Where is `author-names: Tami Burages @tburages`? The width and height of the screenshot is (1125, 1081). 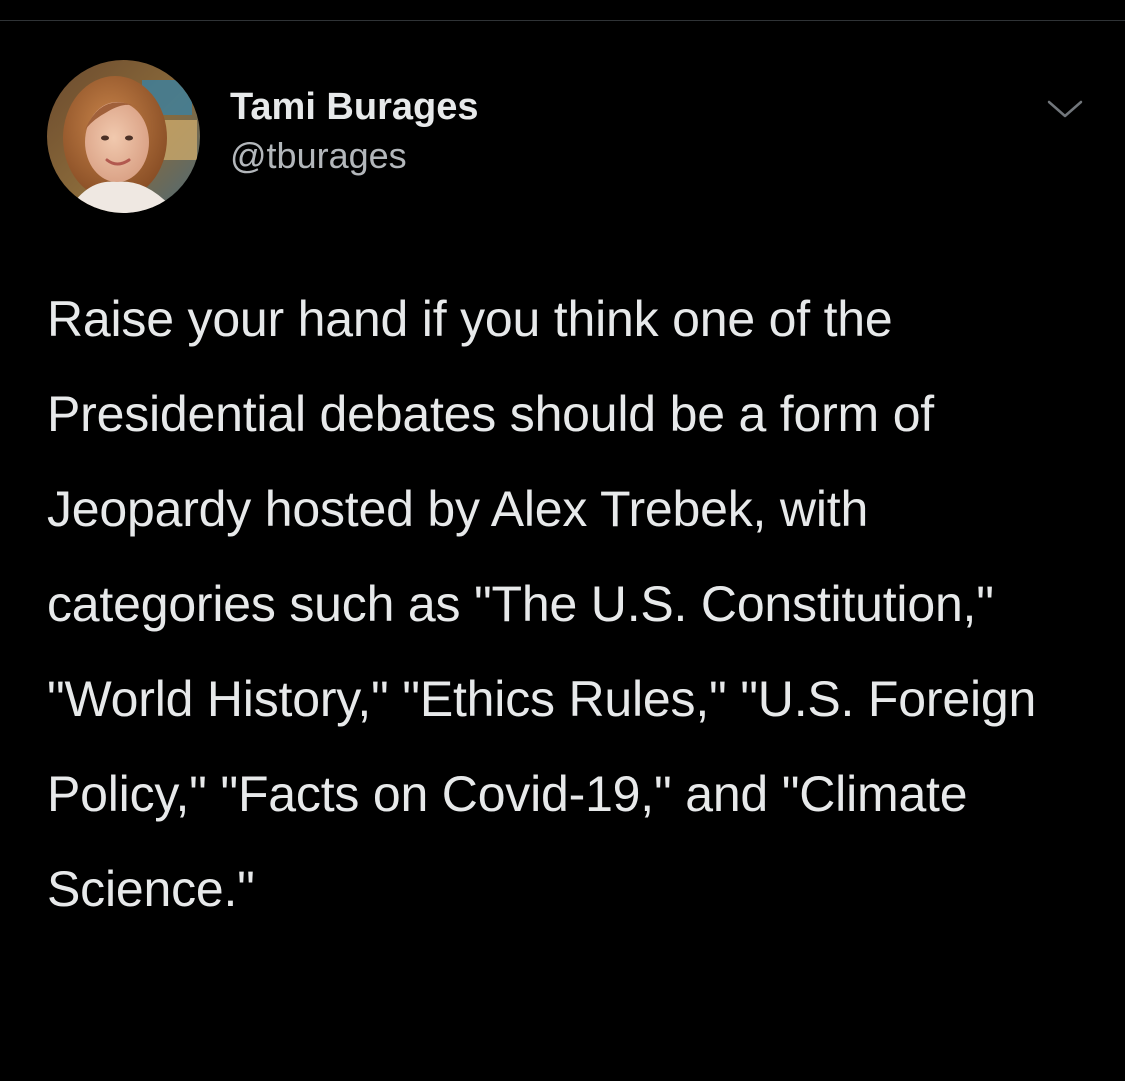
author-names: Tami Burages @tburages is located at coordinates (354, 131).